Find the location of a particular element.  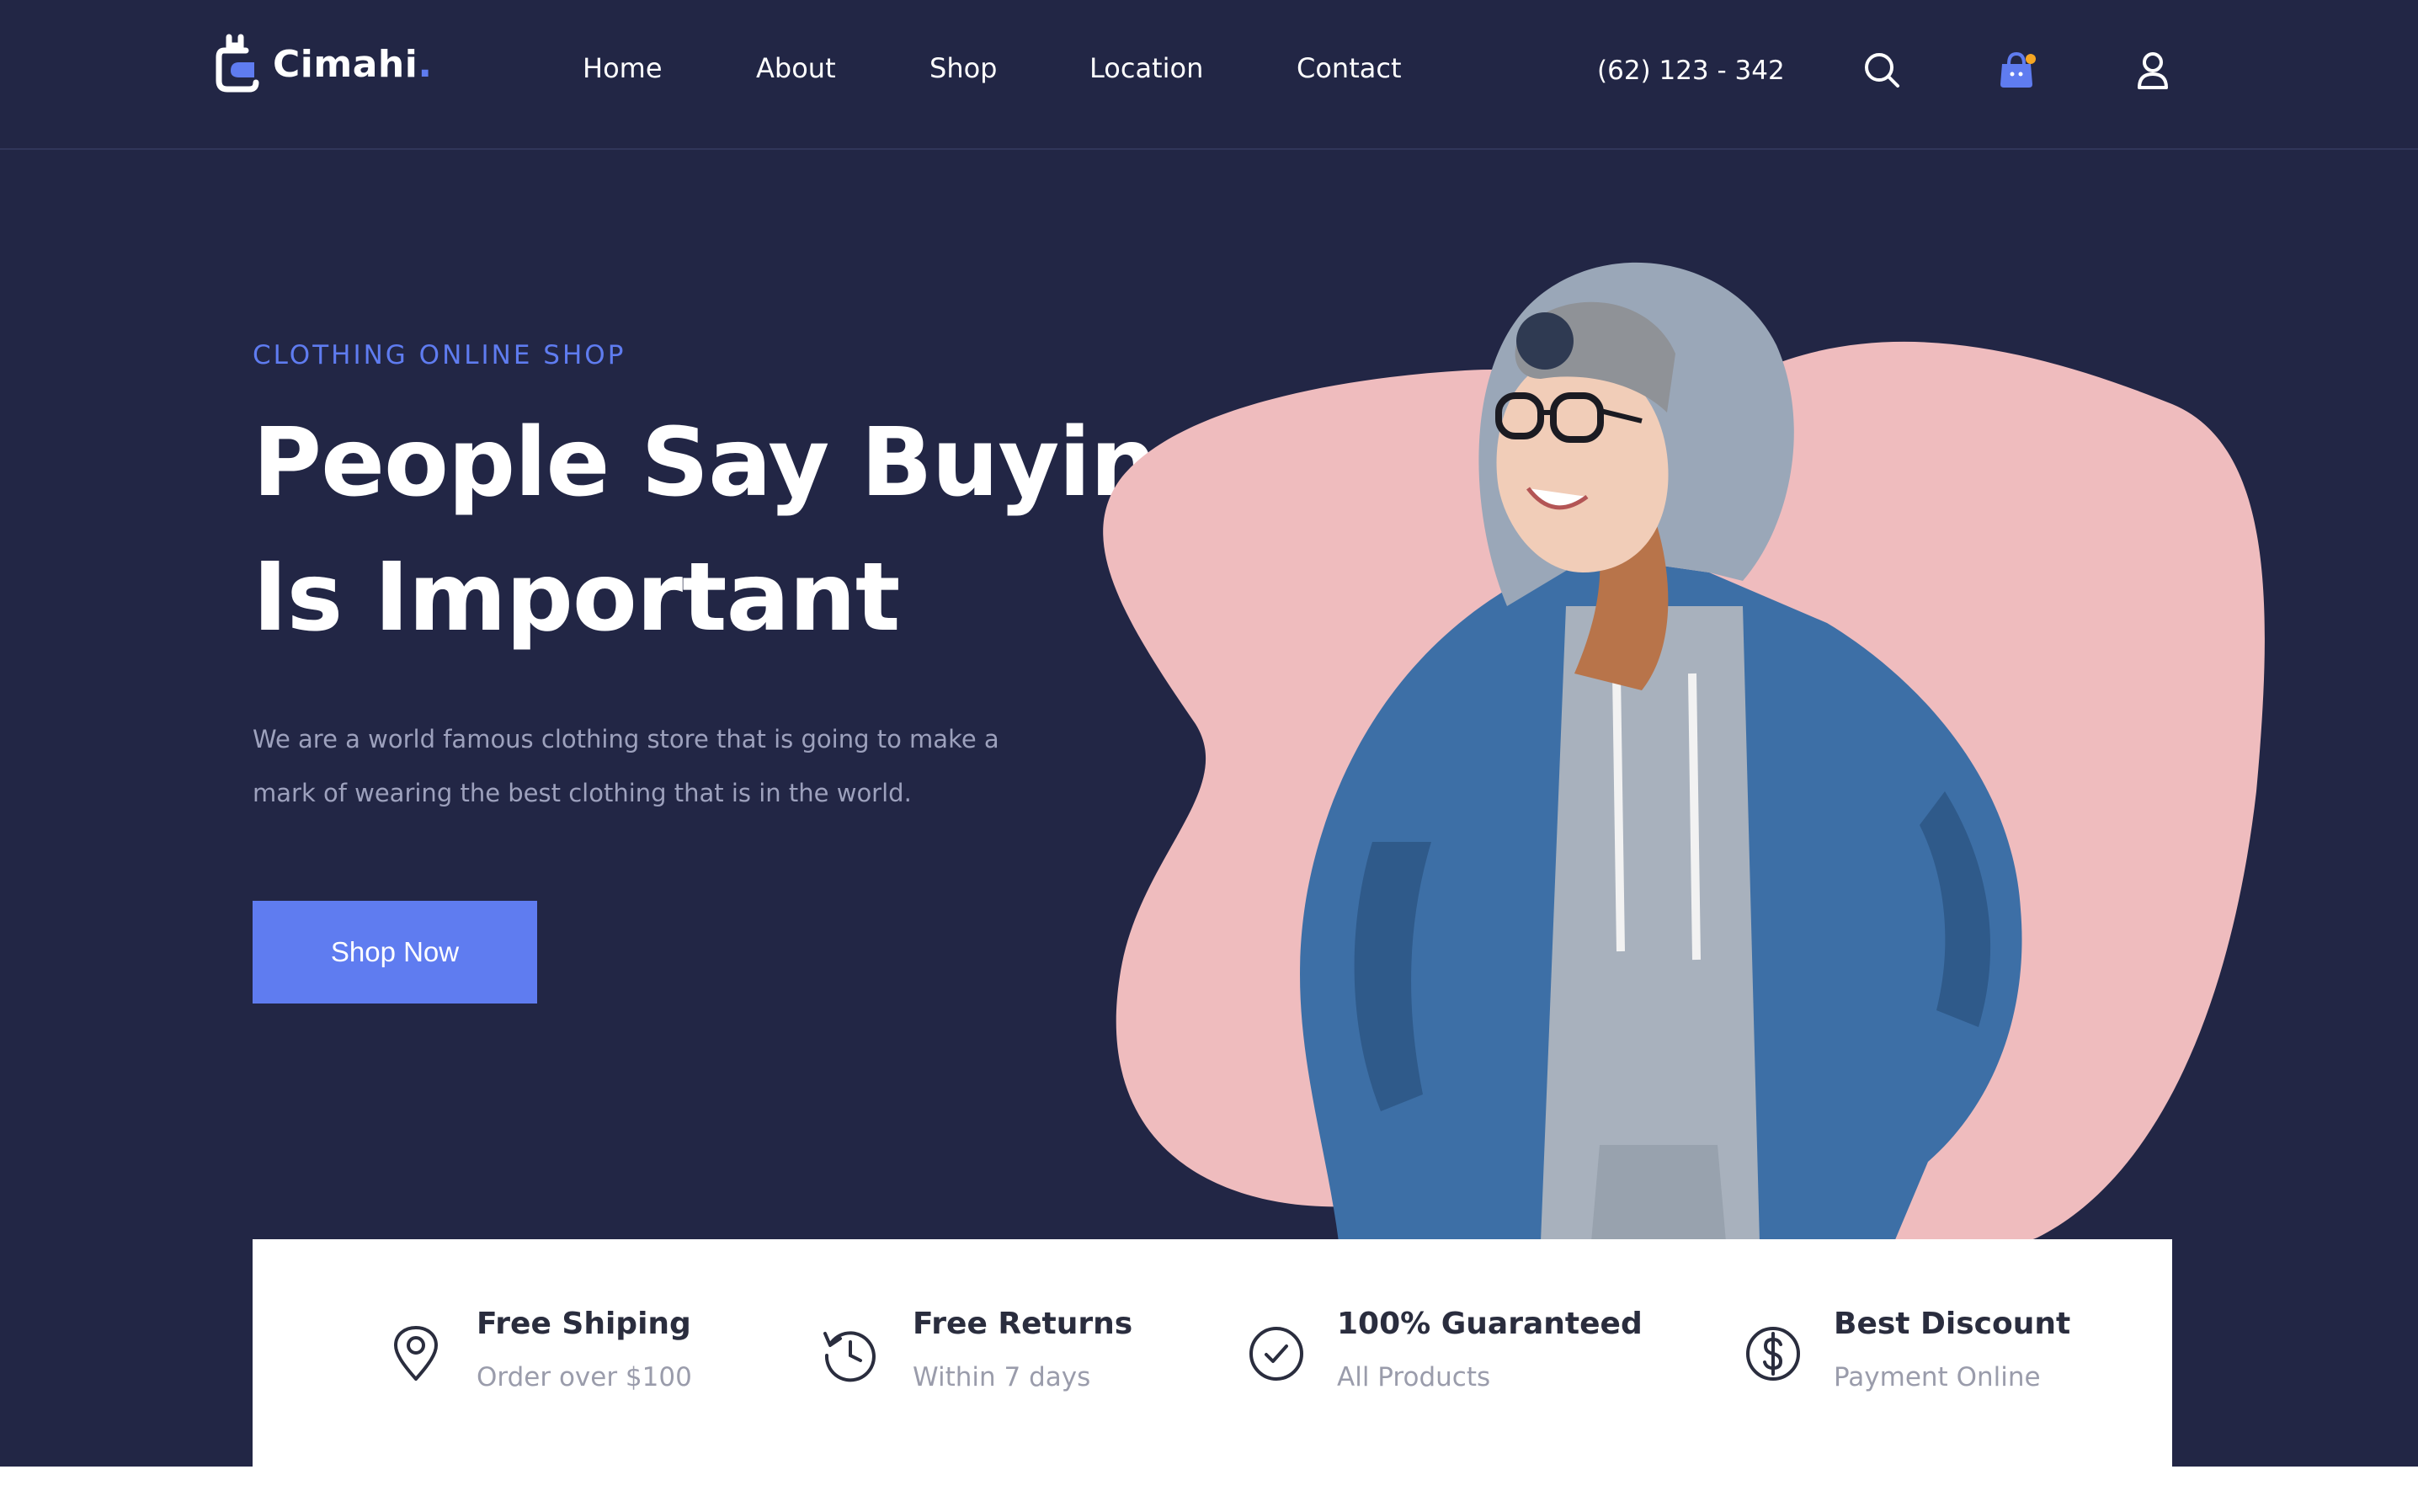

location-pin-icon is located at coordinates (416, 1354).